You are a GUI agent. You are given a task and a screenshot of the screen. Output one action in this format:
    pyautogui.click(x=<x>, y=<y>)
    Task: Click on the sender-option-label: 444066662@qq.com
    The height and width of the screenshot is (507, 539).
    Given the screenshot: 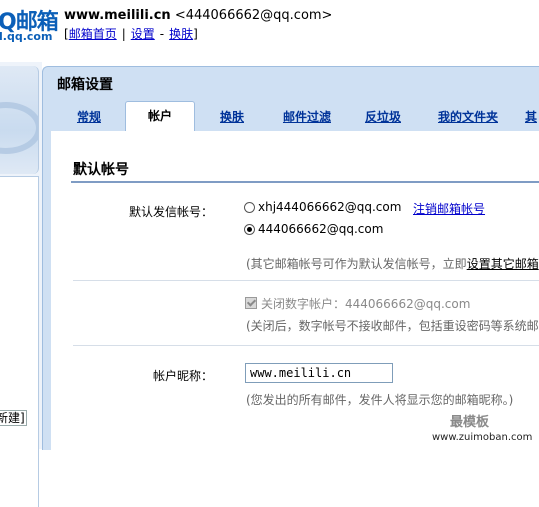 What is the action you would take?
    pyautogui.click(x=320, y=229)
    